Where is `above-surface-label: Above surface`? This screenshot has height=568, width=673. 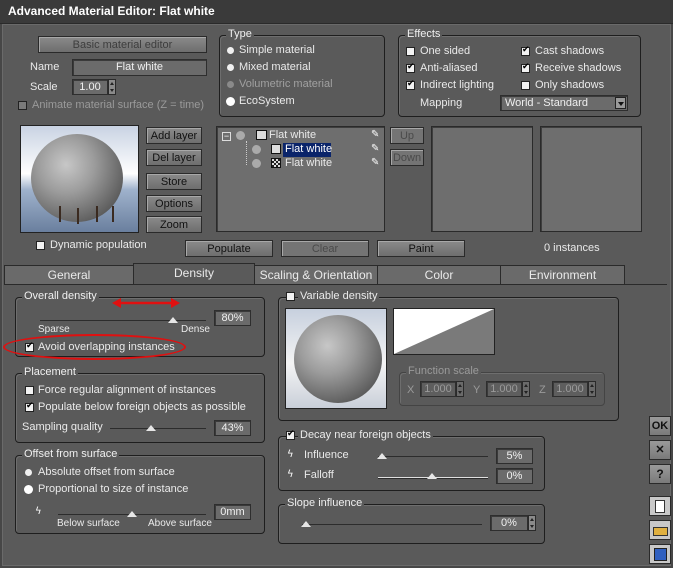
above-surface-label: Above surface is located at coordinates (180, 523).